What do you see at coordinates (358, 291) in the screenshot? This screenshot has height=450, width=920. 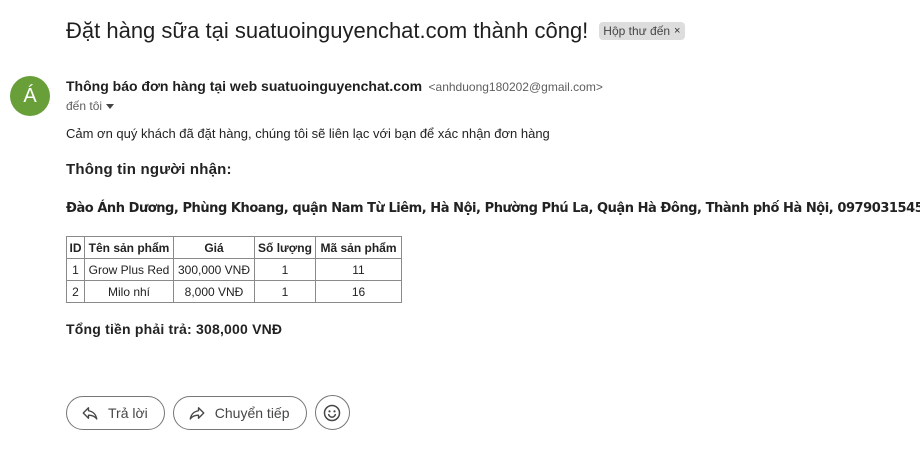 I see `cell-product-code: 16` at bounding box center [358, 291].